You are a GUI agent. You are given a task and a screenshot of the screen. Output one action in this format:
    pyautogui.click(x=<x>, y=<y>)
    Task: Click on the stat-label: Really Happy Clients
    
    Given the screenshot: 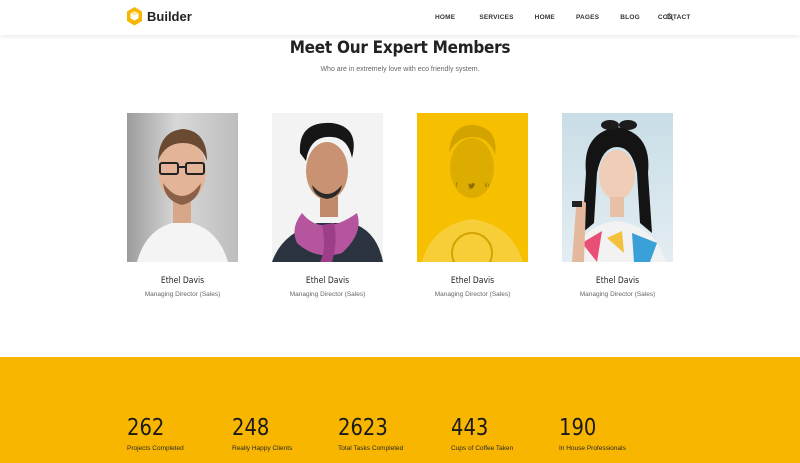 What is the action you would take?
    pyautogui.click(x=262, y=448)
    